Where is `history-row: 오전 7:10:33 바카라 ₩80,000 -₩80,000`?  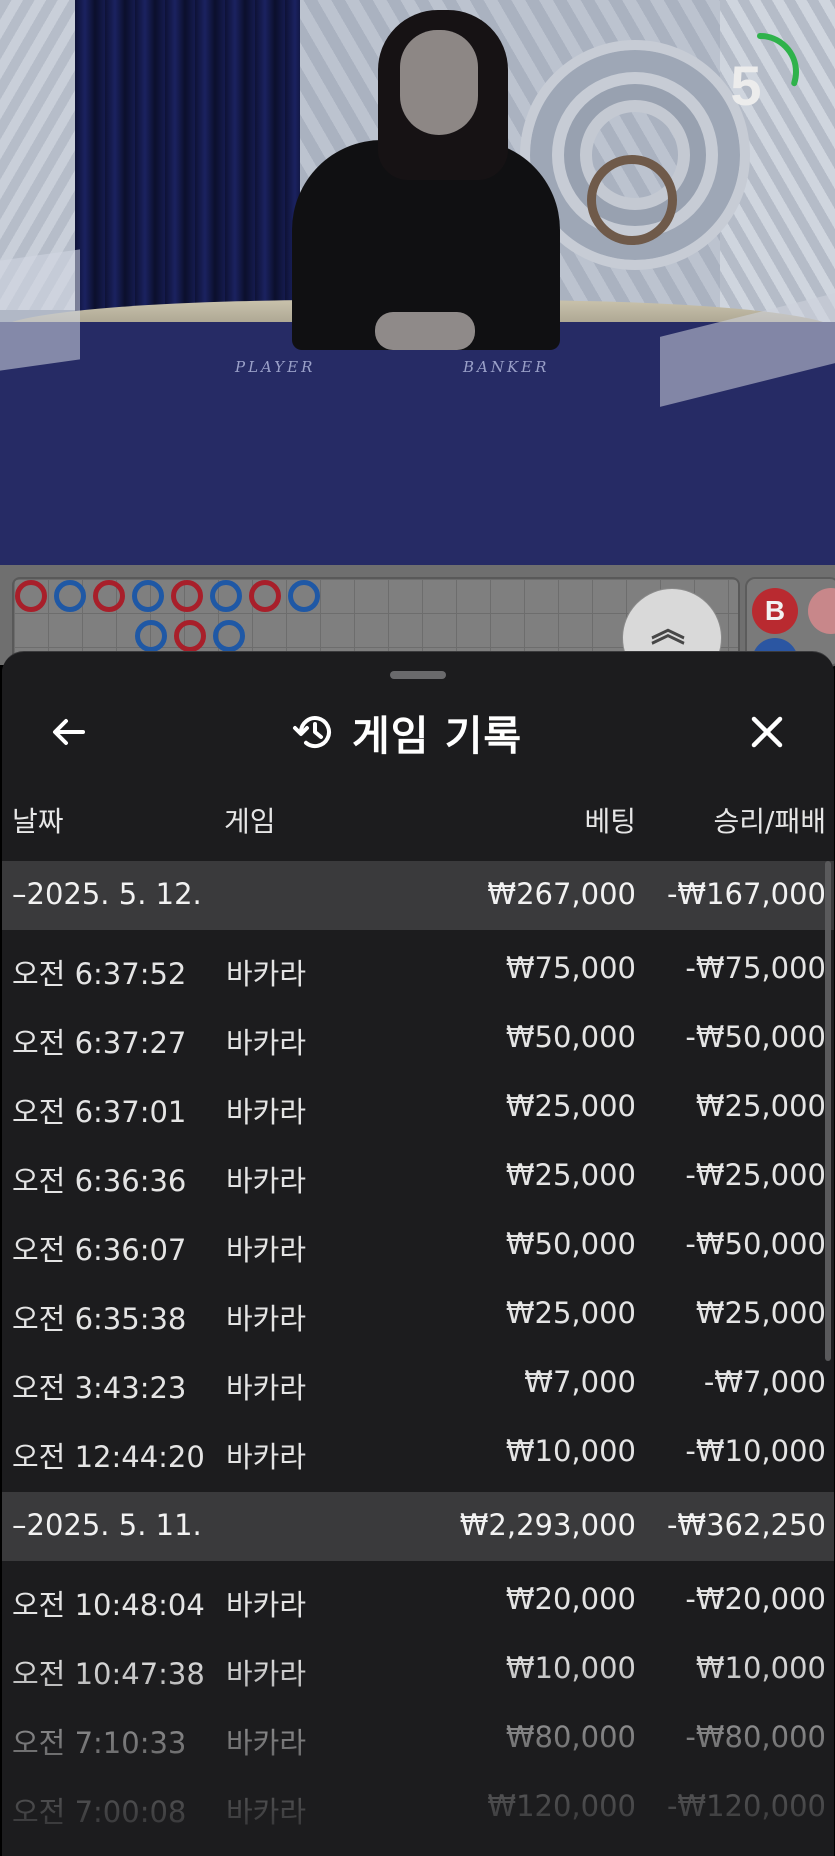 history-row: 오전 7:10:33 바카라 ₩80,000 -₩80,000 is located at coordinates (418, 1733).